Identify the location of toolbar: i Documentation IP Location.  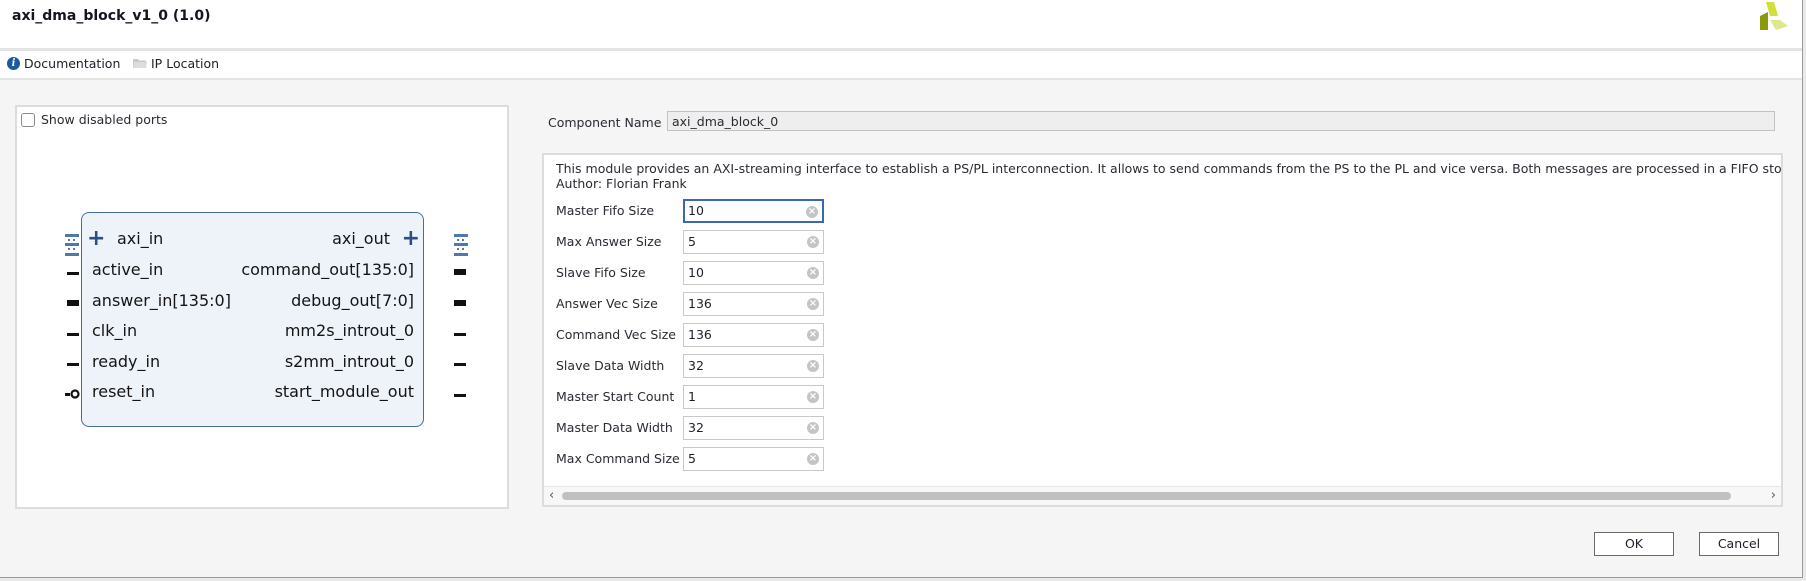
(901, 65).